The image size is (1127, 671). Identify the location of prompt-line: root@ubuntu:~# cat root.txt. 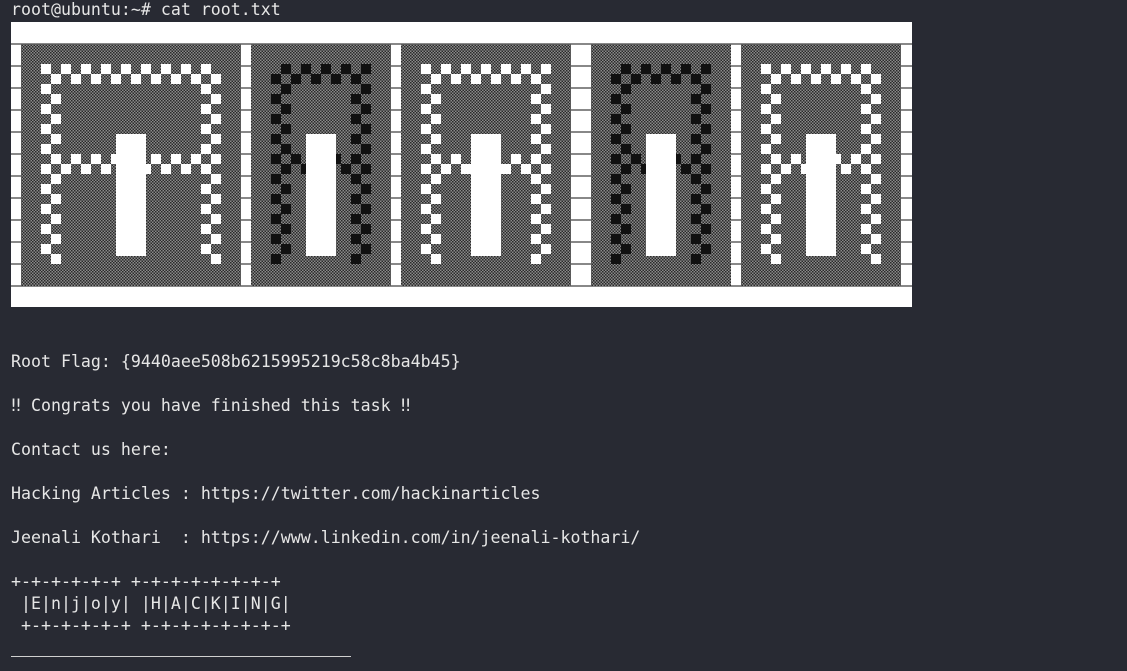
(146, 9).